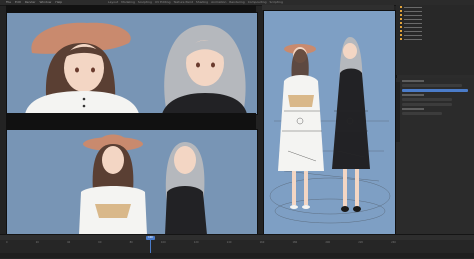 This screenshot has height=259, width=474. What do you see at coordinates (398, 112) in the screenshot?
I see `properties-tabs` at bounding box center [398, 112].